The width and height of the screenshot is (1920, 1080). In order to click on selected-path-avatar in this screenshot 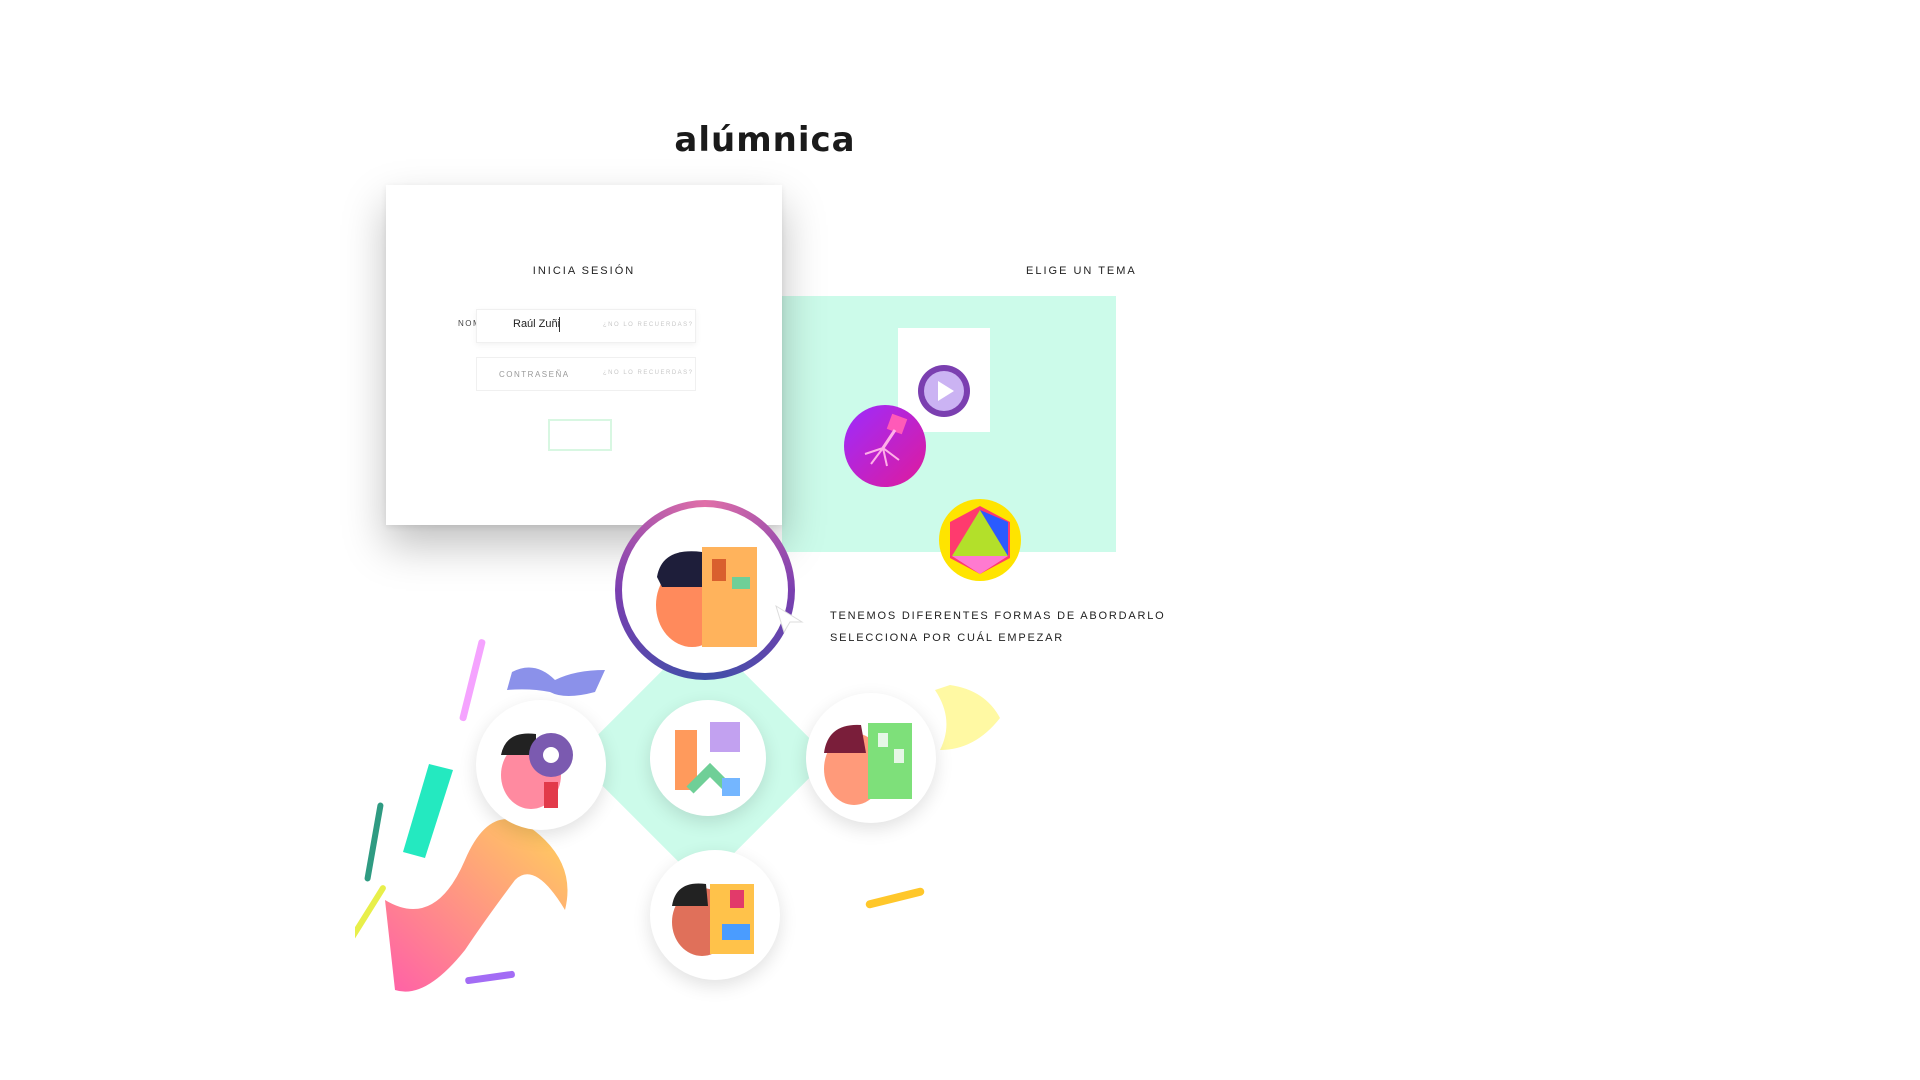, I will do `click(705, 590)`.